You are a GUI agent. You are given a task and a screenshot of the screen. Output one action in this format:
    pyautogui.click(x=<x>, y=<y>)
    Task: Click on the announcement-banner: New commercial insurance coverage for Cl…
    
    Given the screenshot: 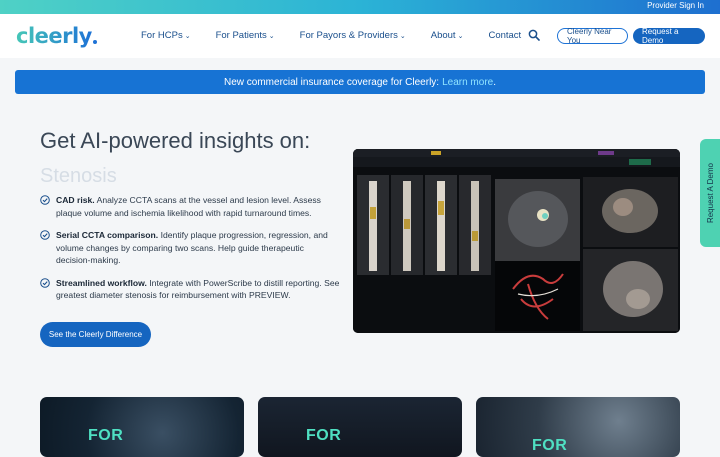 What is the action you would take?
    pyautogui.click(x=360, y=82)
    